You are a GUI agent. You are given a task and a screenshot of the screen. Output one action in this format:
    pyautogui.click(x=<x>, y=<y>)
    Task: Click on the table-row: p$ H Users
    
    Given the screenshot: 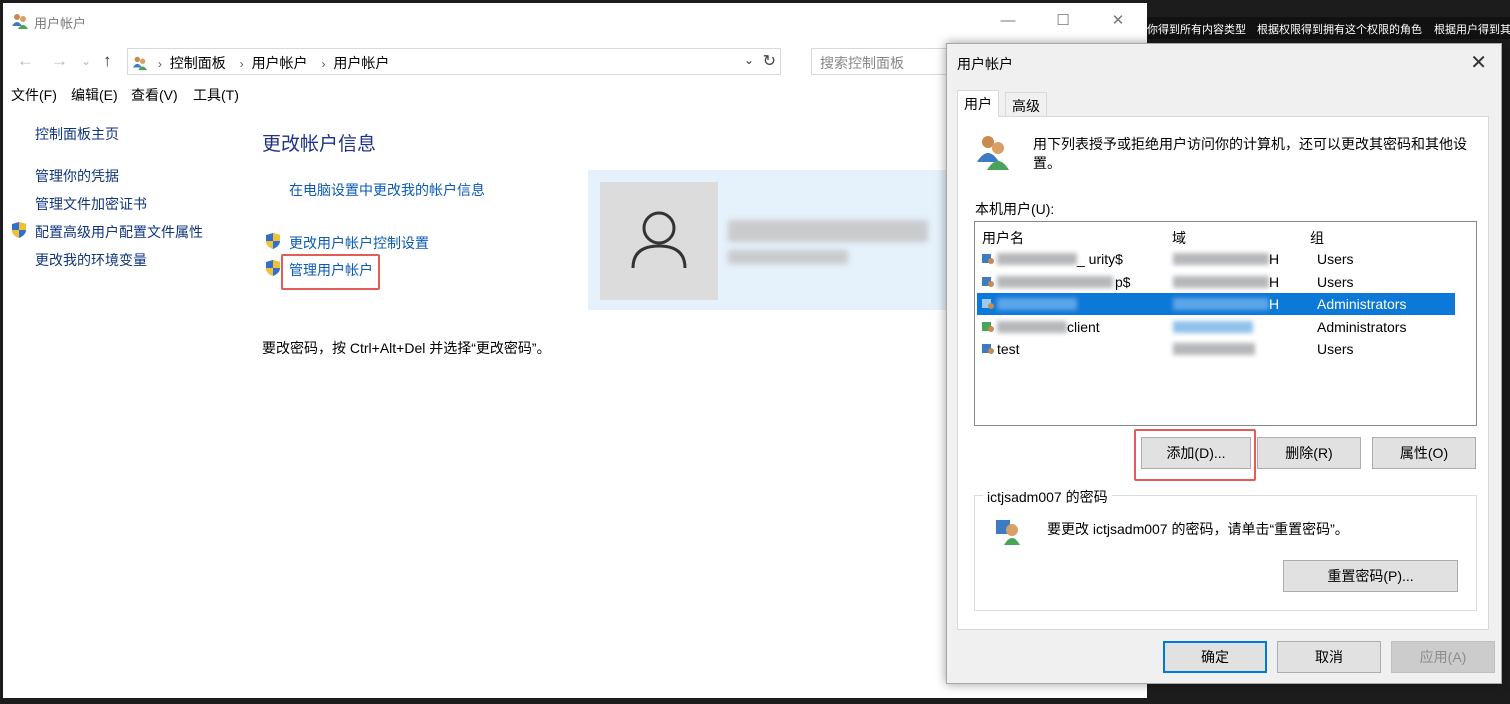 What is the action you would take?
    pyautogui.click(x=1216, y=282)
    